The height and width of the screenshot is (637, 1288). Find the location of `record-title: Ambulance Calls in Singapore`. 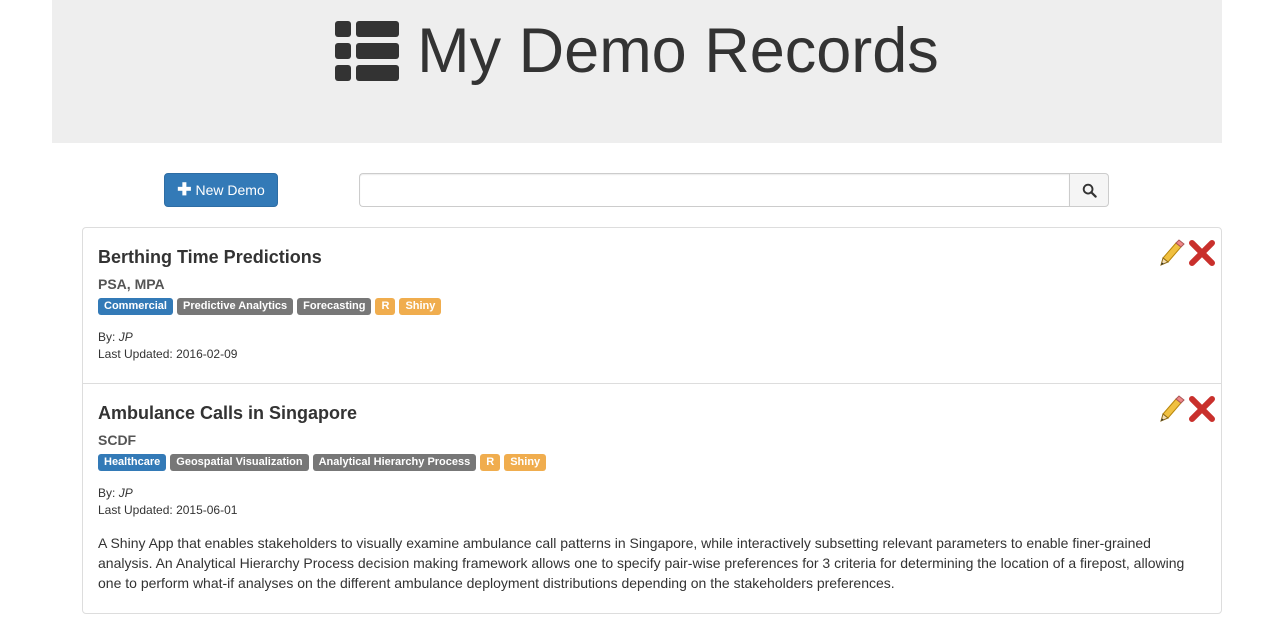

record-title: Ambulance Calls in Singapore is located at coordinates (652, 413).